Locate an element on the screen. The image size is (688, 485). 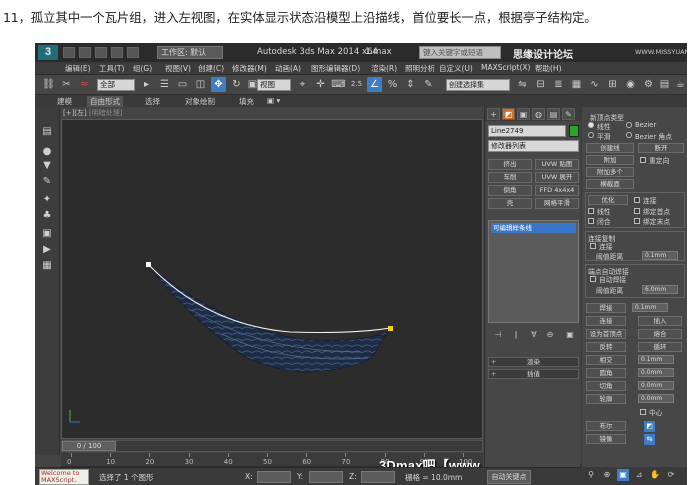
fillet-spinner: 0.0mm is located at coordinates (656, 372).